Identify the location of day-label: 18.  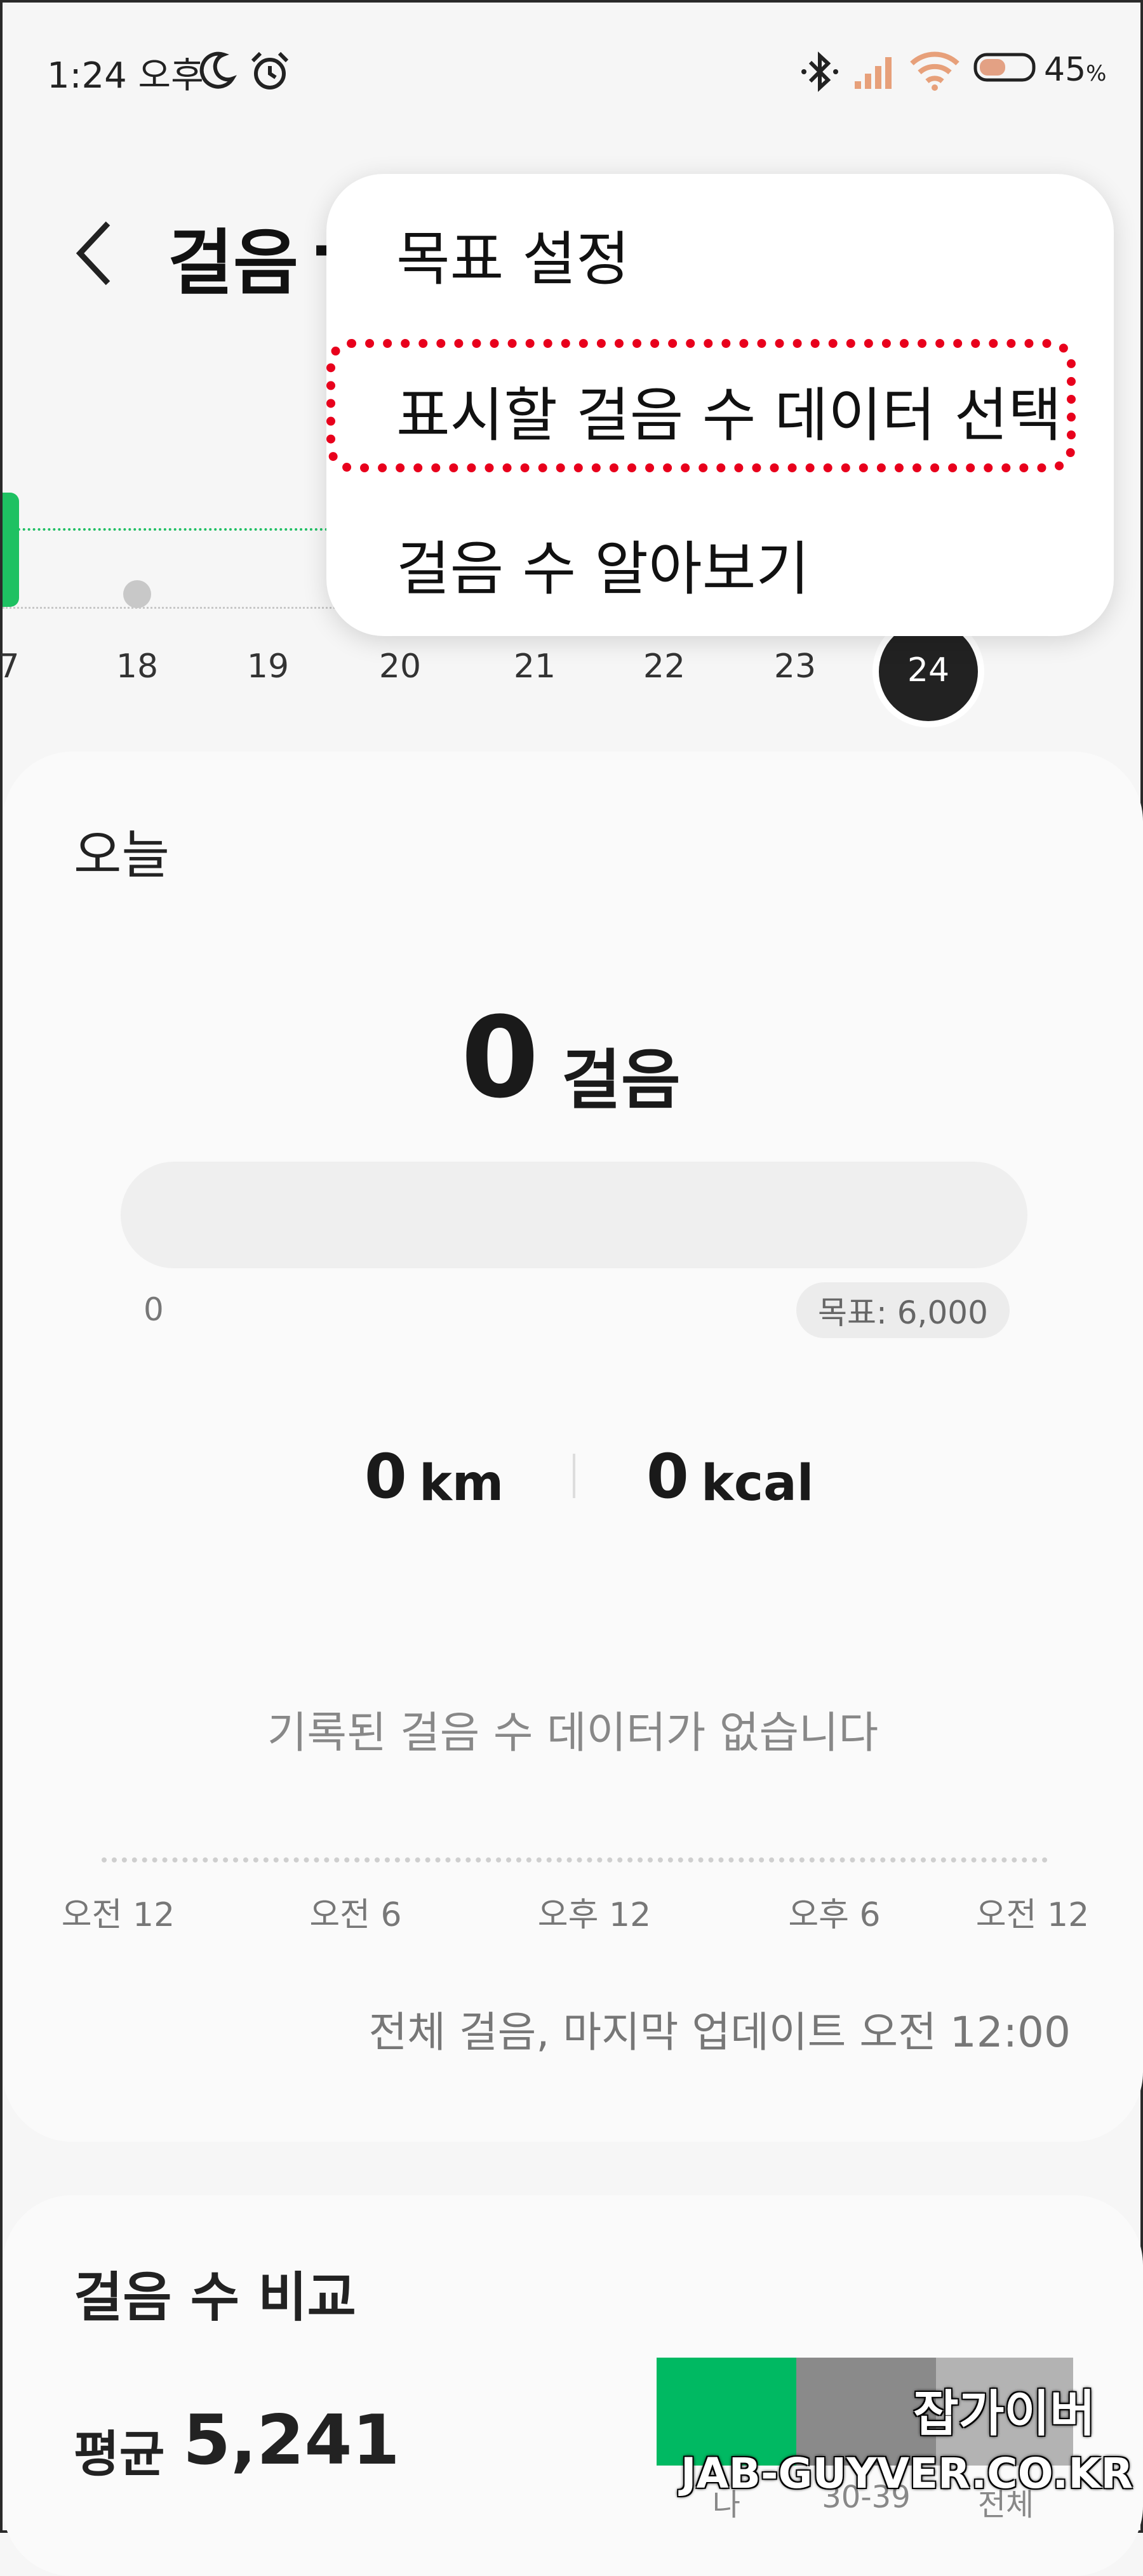
(137, 666).